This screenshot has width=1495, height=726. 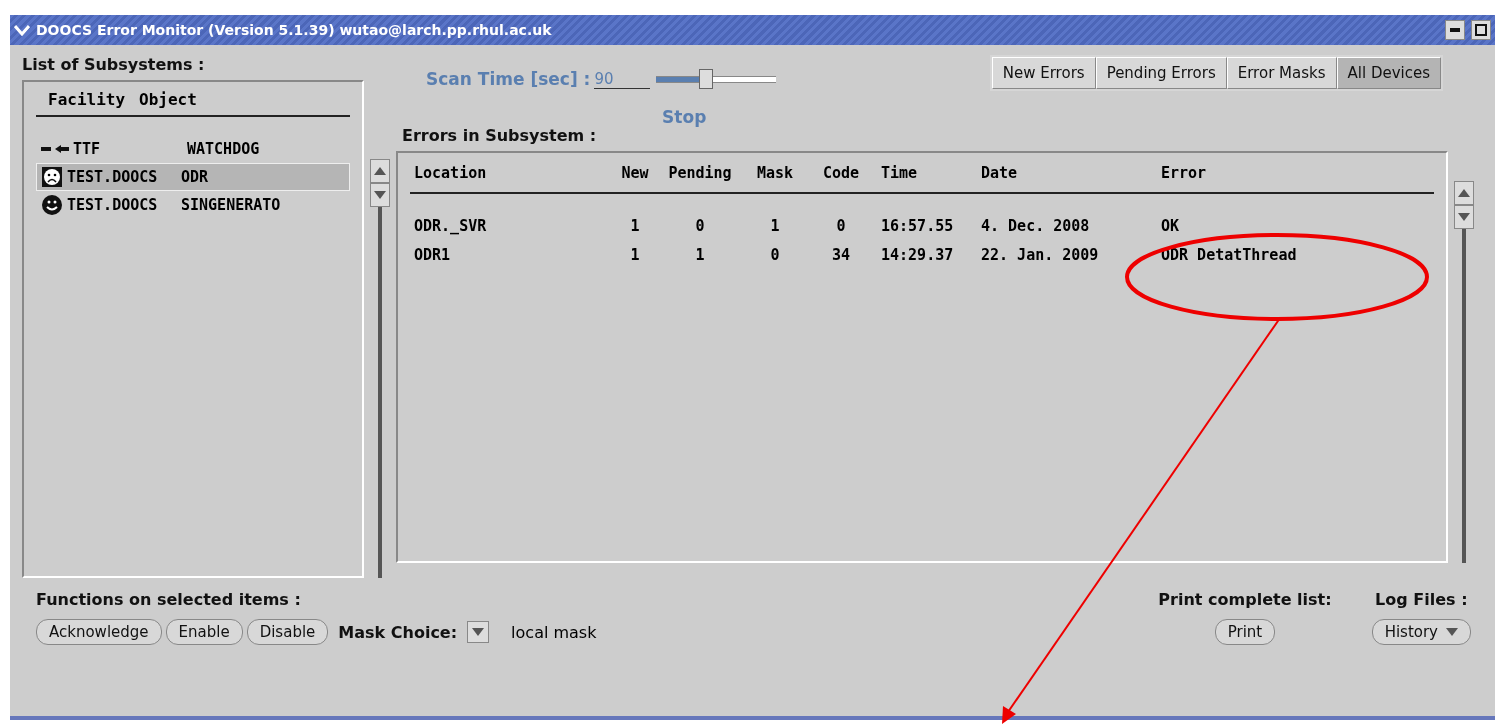 I want to click on table-cell-text: 16:57.55, so click(x=917, y=226).